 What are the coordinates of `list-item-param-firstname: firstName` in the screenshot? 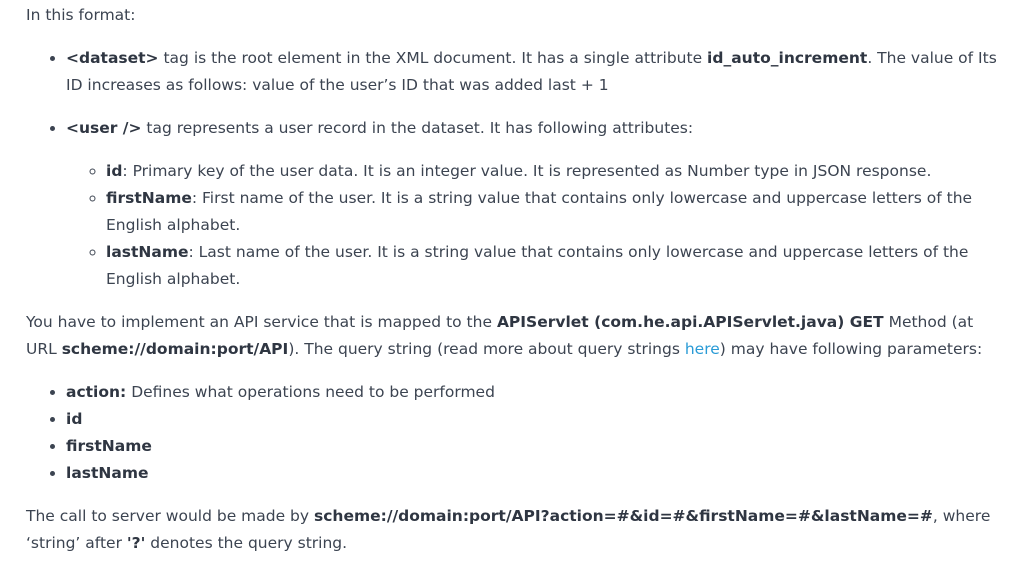 It's located at (533, 446).